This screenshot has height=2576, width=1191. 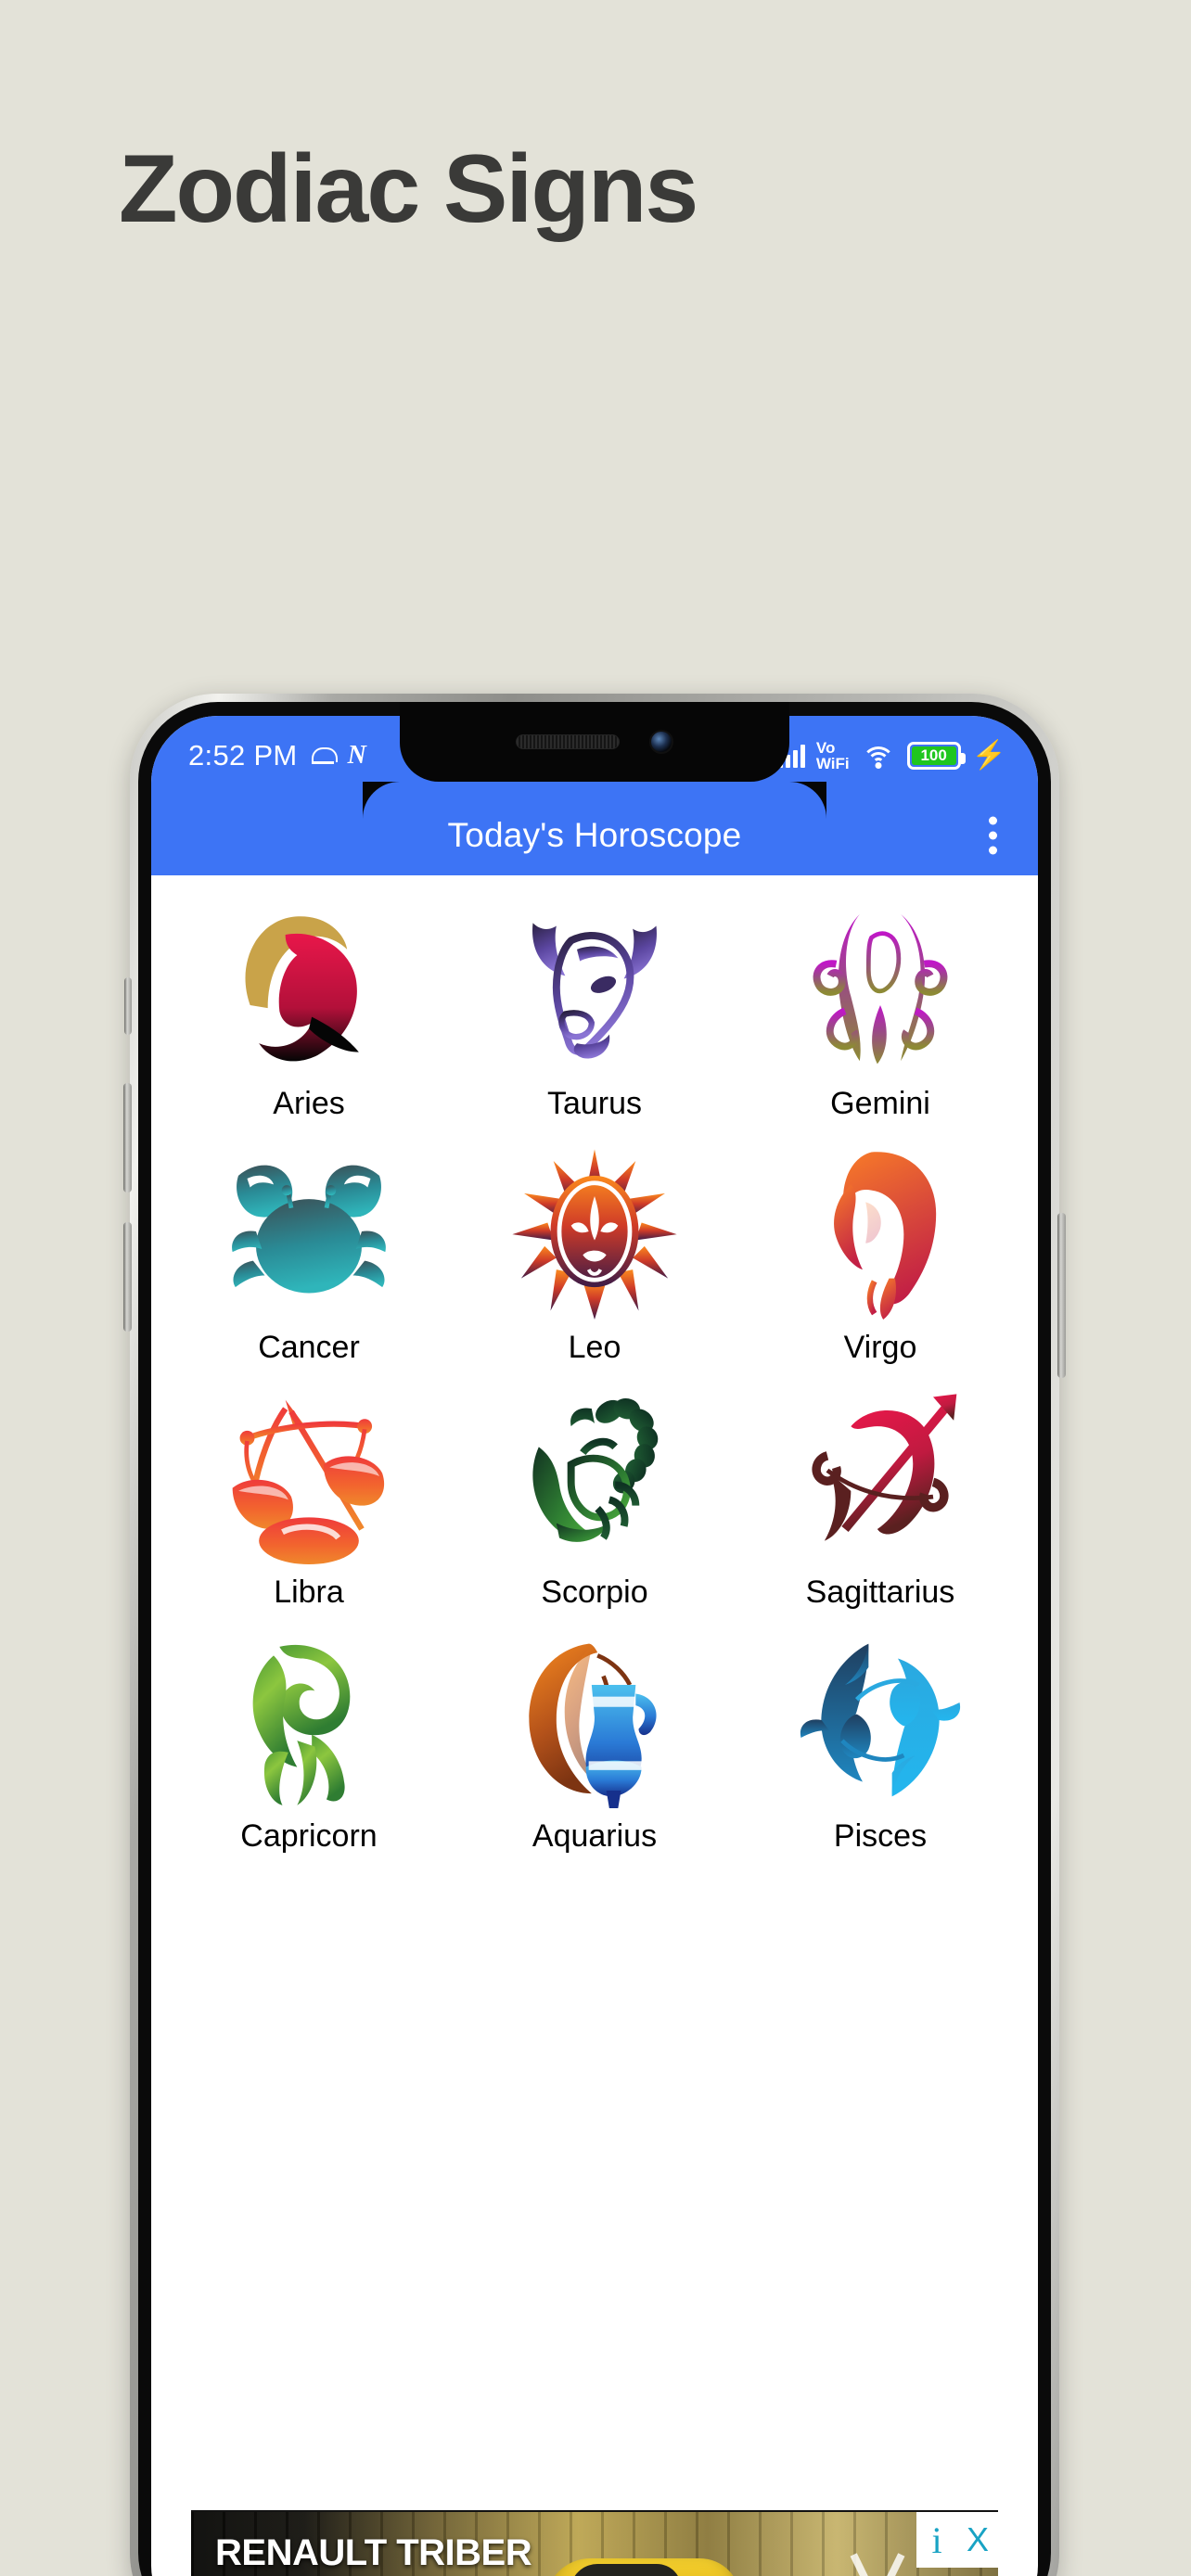 What do you see at coordinates (243, 756) in the screenshot?
I see `clock-time: 2:52 PM` at bounding box center [243, 756].